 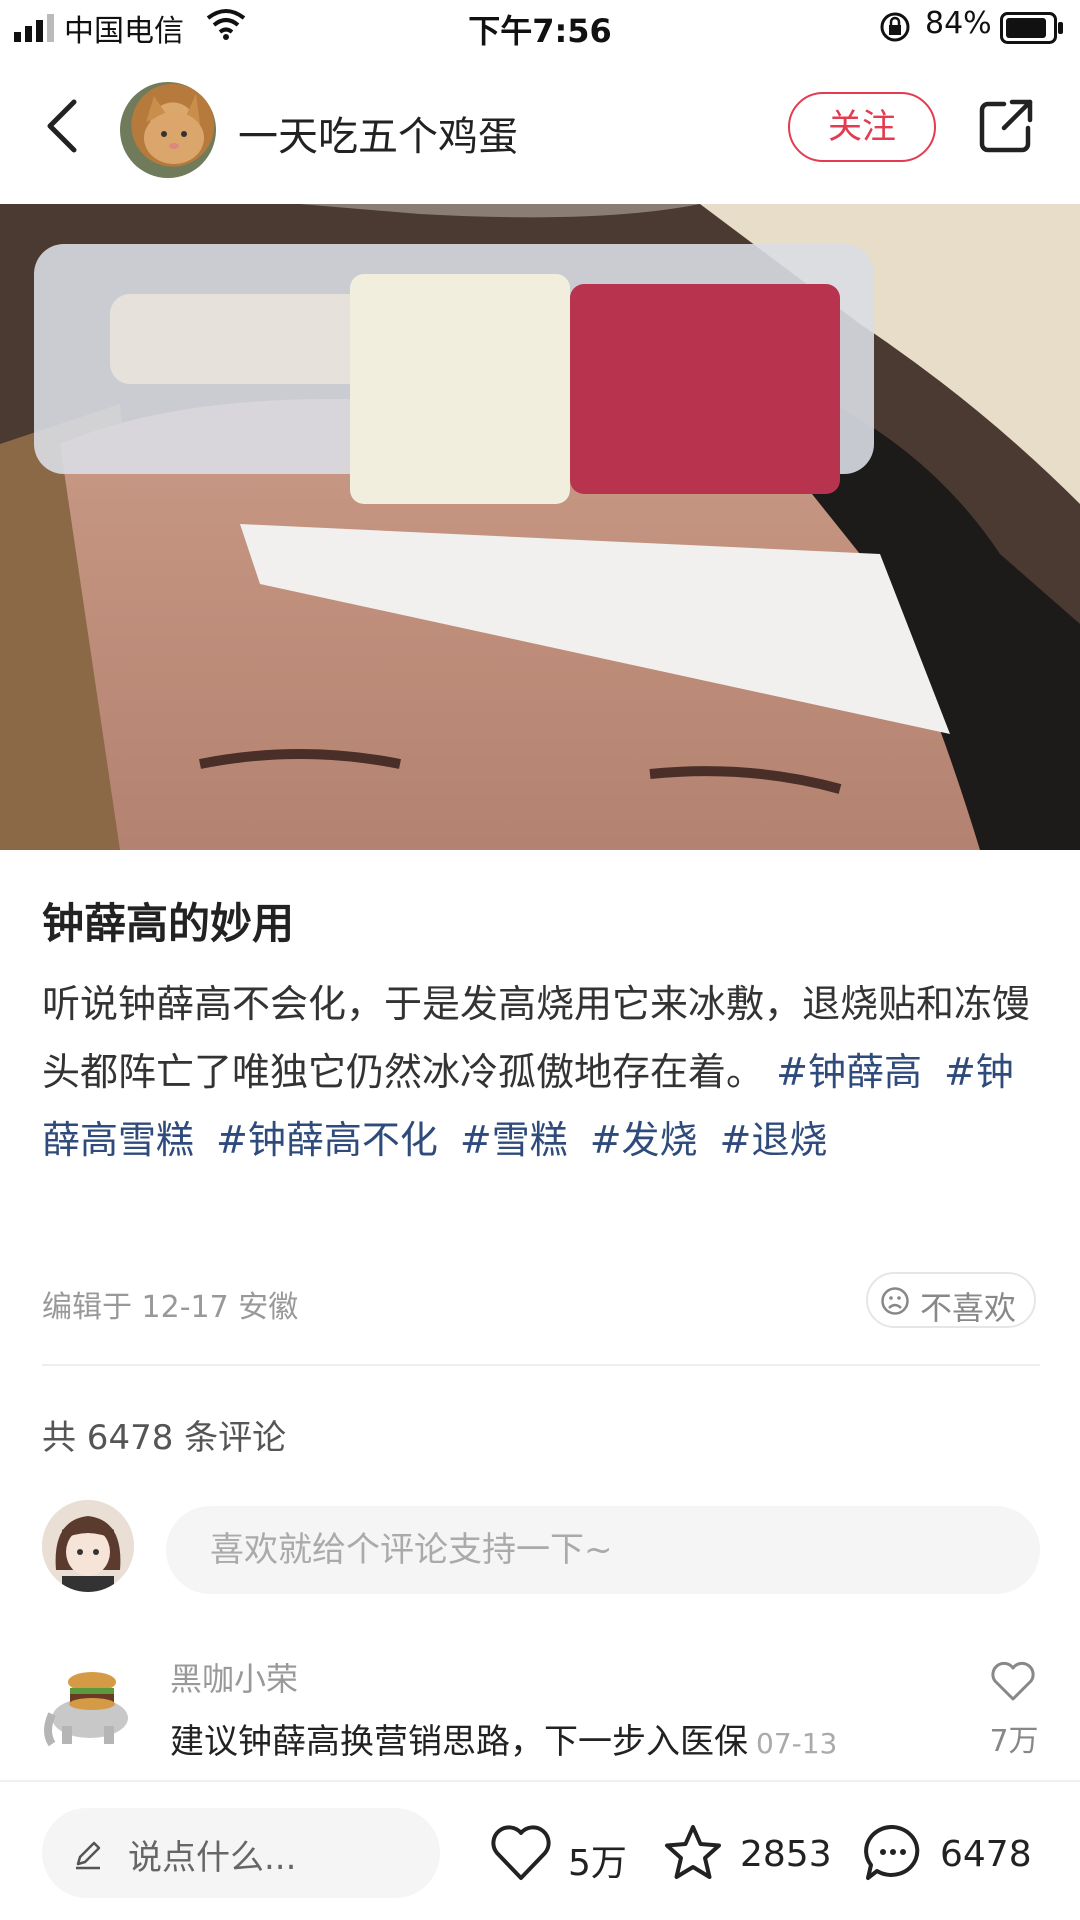 What do you see at coordinates (893, 1853) in the screenshot?
I see `comment-bubble-icon` at bounding box center [893, 1853].